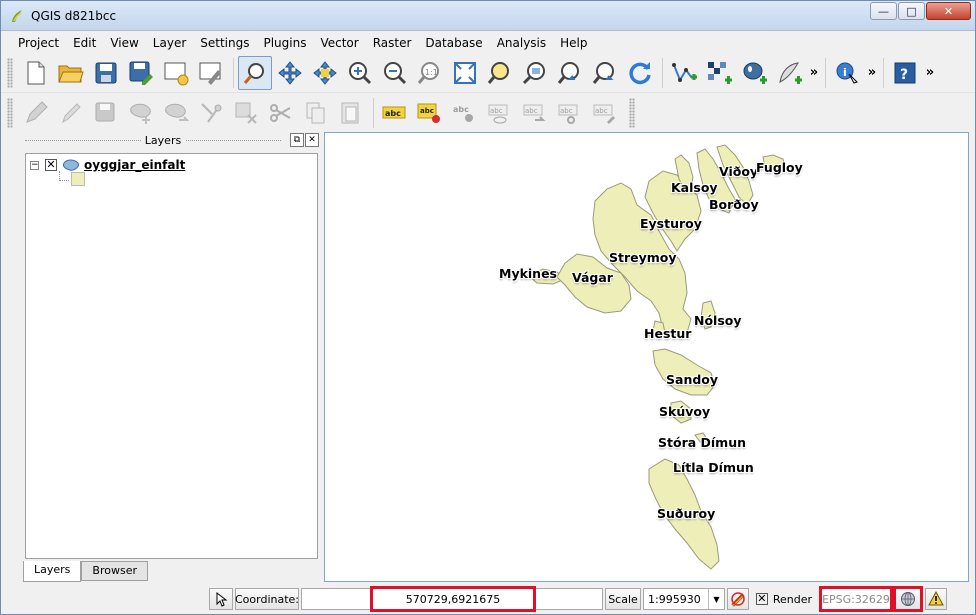 The image size is (976, 615). I want to click on collapse-icon: −, so click(34, 165).